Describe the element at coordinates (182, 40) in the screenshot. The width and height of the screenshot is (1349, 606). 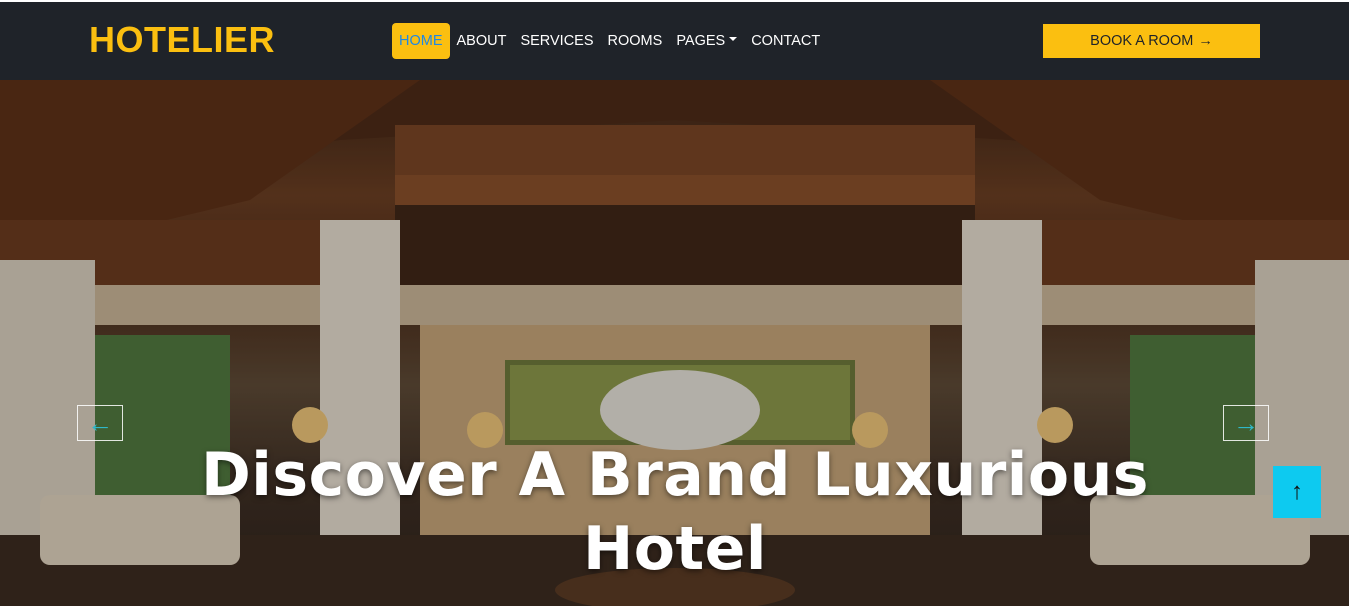
I see `brand-logo: HOTELIER` at that location.